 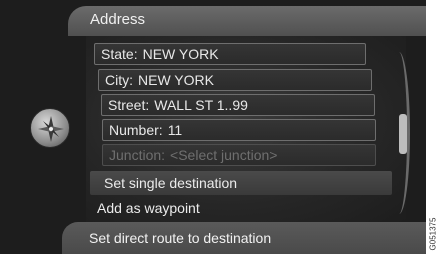 I want to click on street-value: WALL ST 1..99, so click(x=201, y=105).